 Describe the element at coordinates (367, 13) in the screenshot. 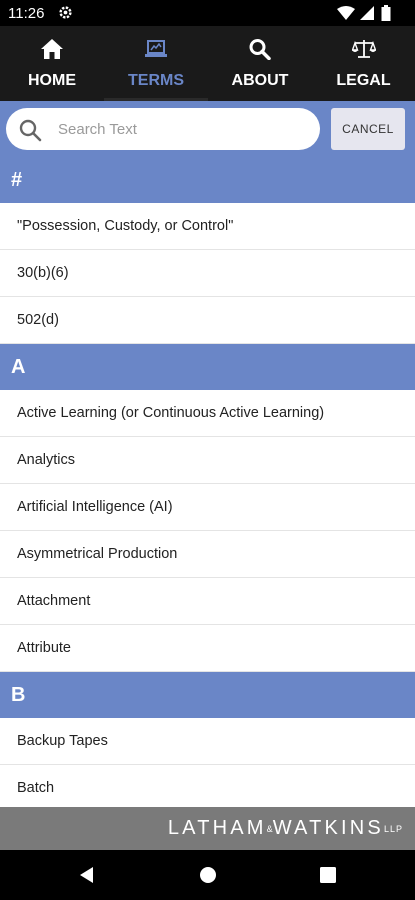

I see `cellular-signal-icon` at that location.